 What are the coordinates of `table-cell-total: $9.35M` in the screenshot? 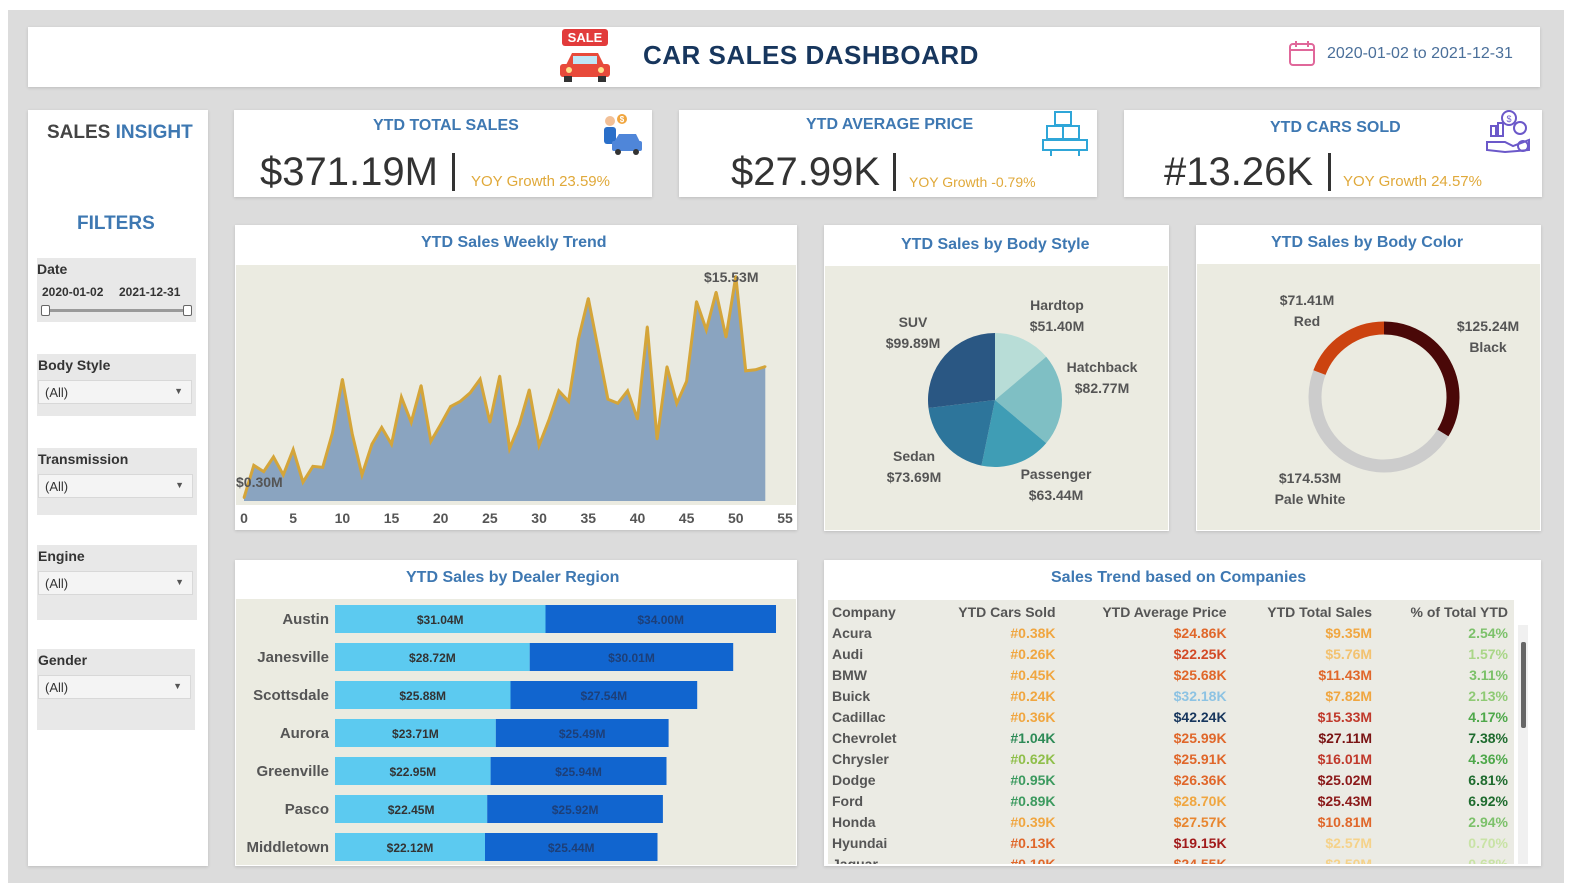 It's located at (1349, 632).